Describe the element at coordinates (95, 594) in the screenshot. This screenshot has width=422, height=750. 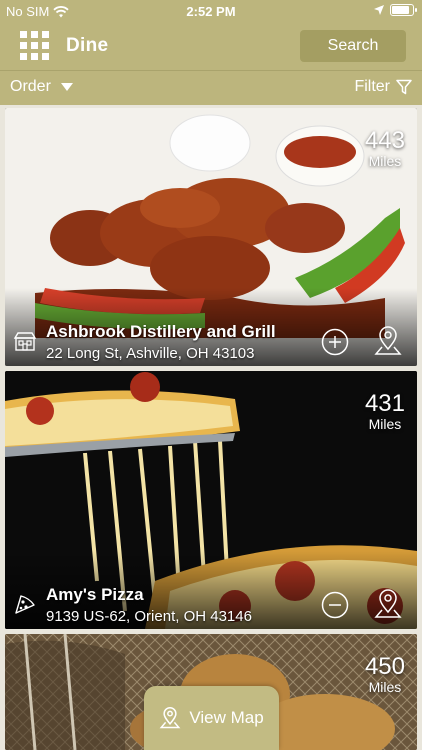
I see `restaurant-name: Amy's Pizza` at that location.